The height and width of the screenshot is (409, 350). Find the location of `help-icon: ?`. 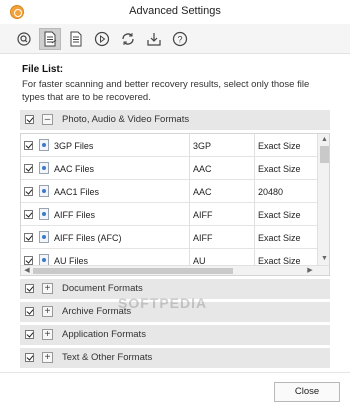

help-icon: ? is located at coordinates (180, 39).